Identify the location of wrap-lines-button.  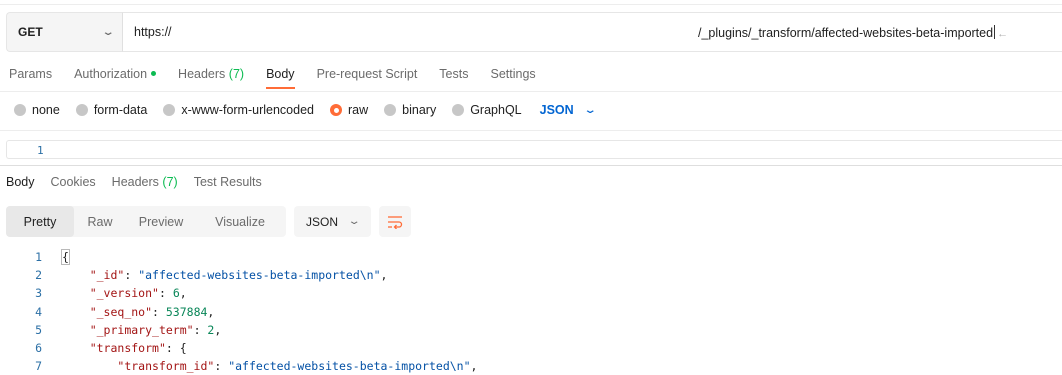
(395, 221).